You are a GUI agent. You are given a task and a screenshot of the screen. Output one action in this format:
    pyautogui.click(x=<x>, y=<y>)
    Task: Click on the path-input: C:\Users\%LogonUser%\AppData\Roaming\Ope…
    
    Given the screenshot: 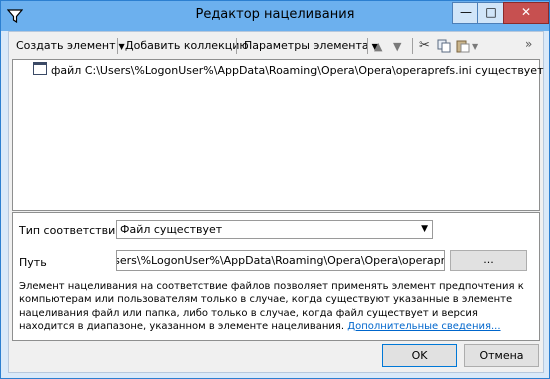 What is the action you would take?
    pyautogui.click(x=280, y=260)
    